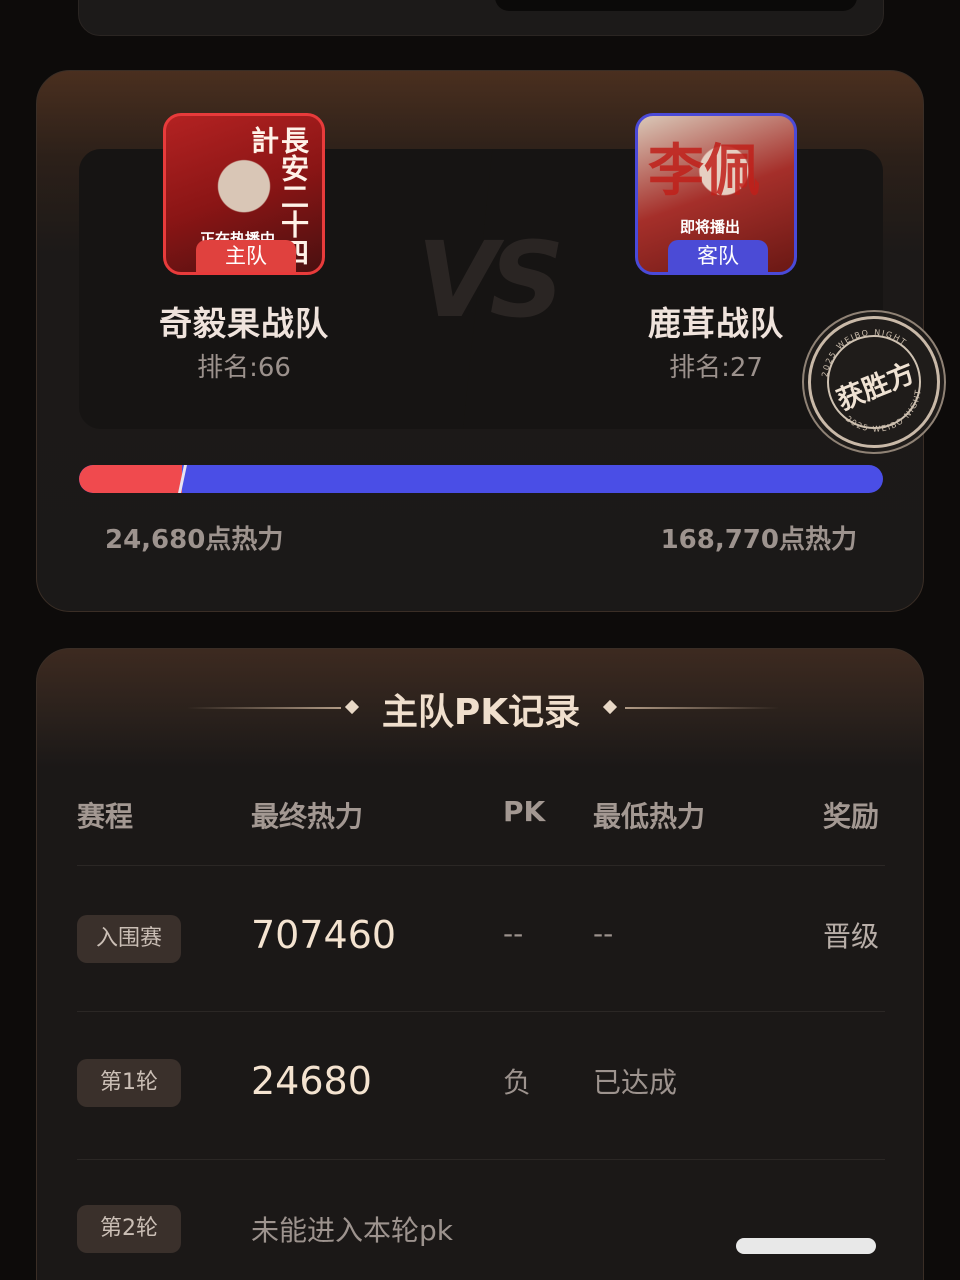 The width and height of the screenshot is (960, 1280). What do you see at coordinates (635, 1082) in the screenshot?
I see `min-heat-value: 已达成` at bounding box center [635, 1082].